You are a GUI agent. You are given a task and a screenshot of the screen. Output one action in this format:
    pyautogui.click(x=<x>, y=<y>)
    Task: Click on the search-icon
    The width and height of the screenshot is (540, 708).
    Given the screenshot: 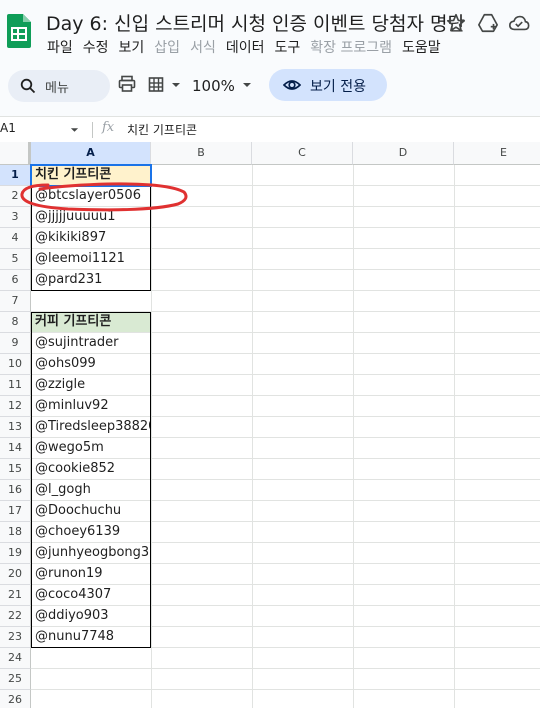 What is the action you would take?
    pyautogui.click(x=28, y=86)
    